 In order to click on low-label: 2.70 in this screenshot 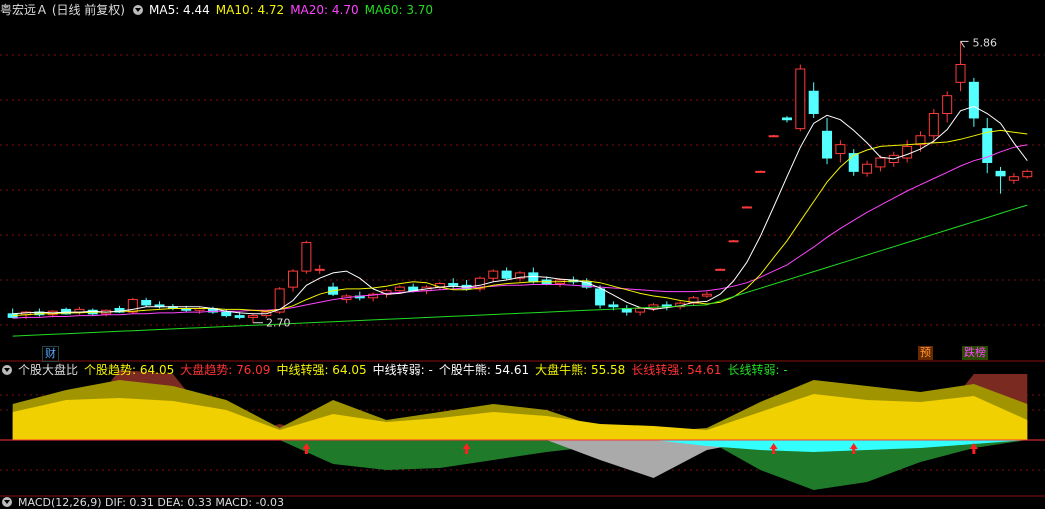, I will do `click(278, 323)`.